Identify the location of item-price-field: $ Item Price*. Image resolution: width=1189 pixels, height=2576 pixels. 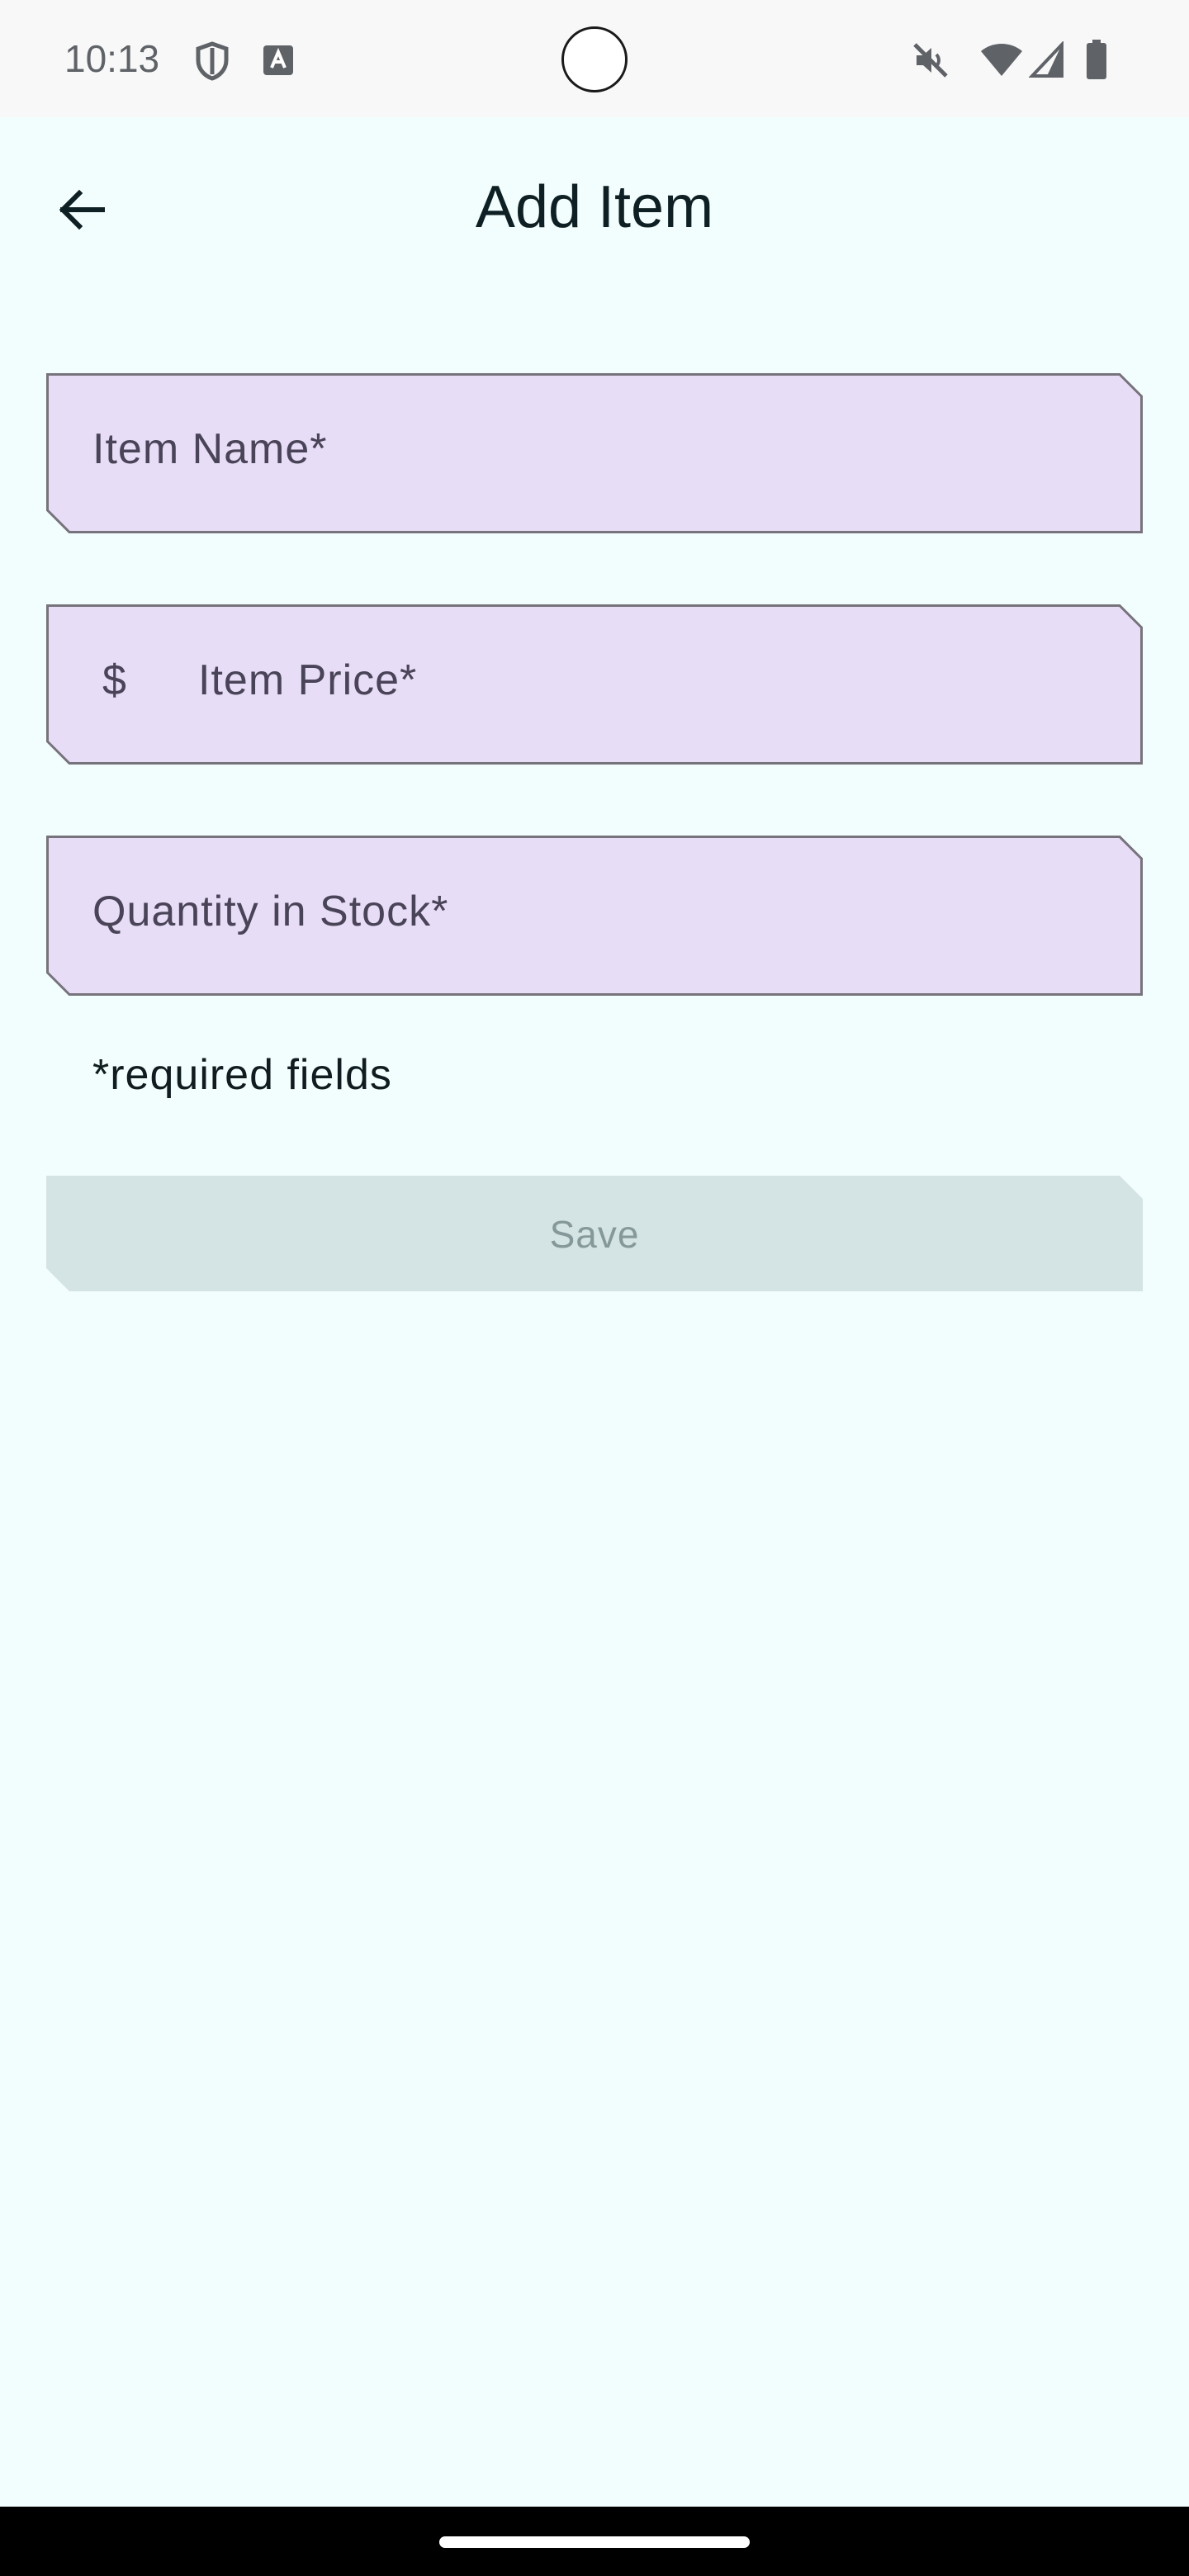
(594, 684).